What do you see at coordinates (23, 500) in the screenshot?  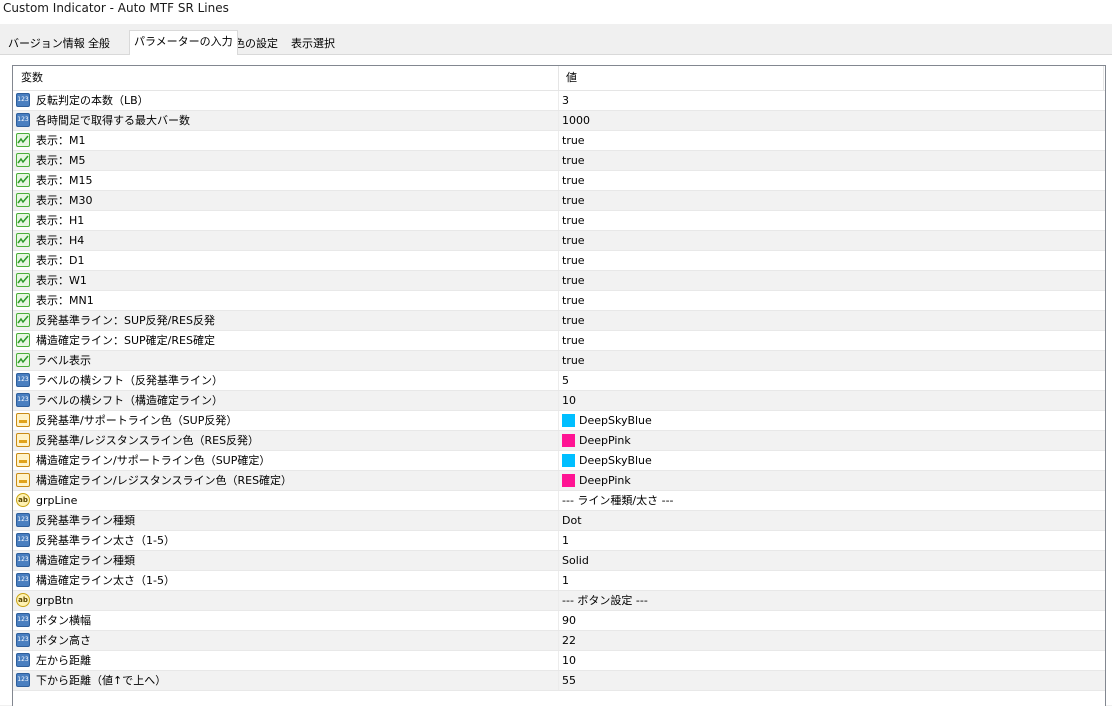 I see `string-icon` at bounding box center [23, 500].